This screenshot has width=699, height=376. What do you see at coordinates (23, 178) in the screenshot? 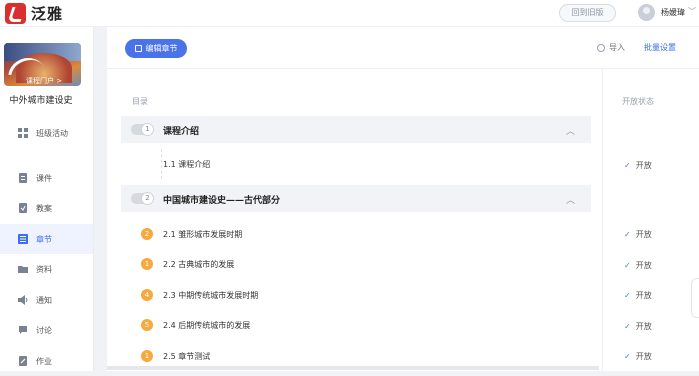
I see `courseware-icon` at bounding box center [23, 178].